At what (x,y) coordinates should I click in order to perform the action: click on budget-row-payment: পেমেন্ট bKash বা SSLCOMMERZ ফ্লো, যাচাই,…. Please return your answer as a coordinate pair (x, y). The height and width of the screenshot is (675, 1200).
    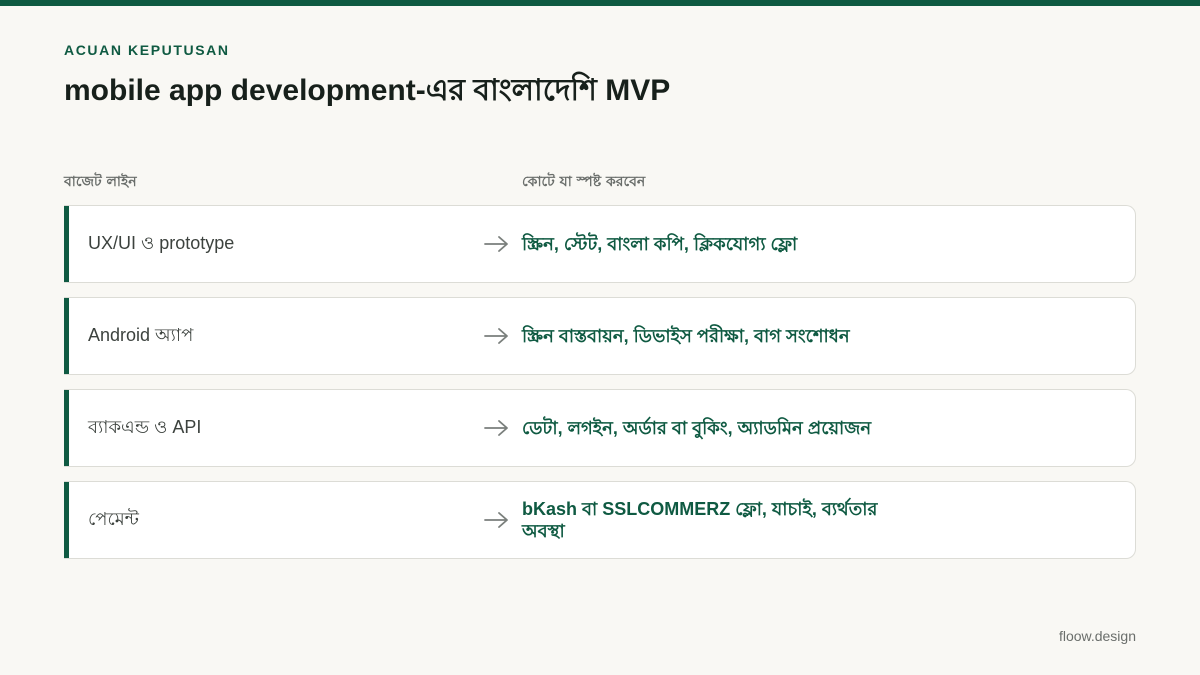
    Looking at the image, I should click on (600, 520).